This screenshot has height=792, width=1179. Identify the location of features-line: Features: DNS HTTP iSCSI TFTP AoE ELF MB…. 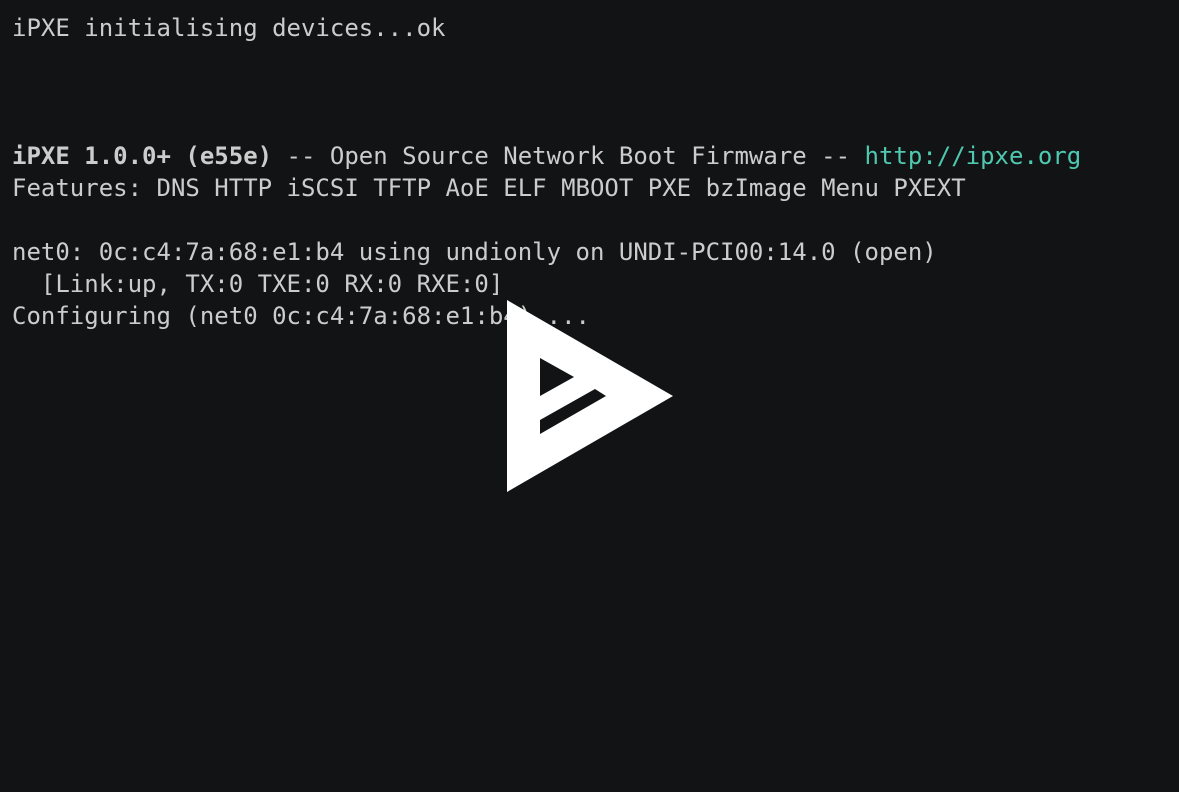
(489, 188).